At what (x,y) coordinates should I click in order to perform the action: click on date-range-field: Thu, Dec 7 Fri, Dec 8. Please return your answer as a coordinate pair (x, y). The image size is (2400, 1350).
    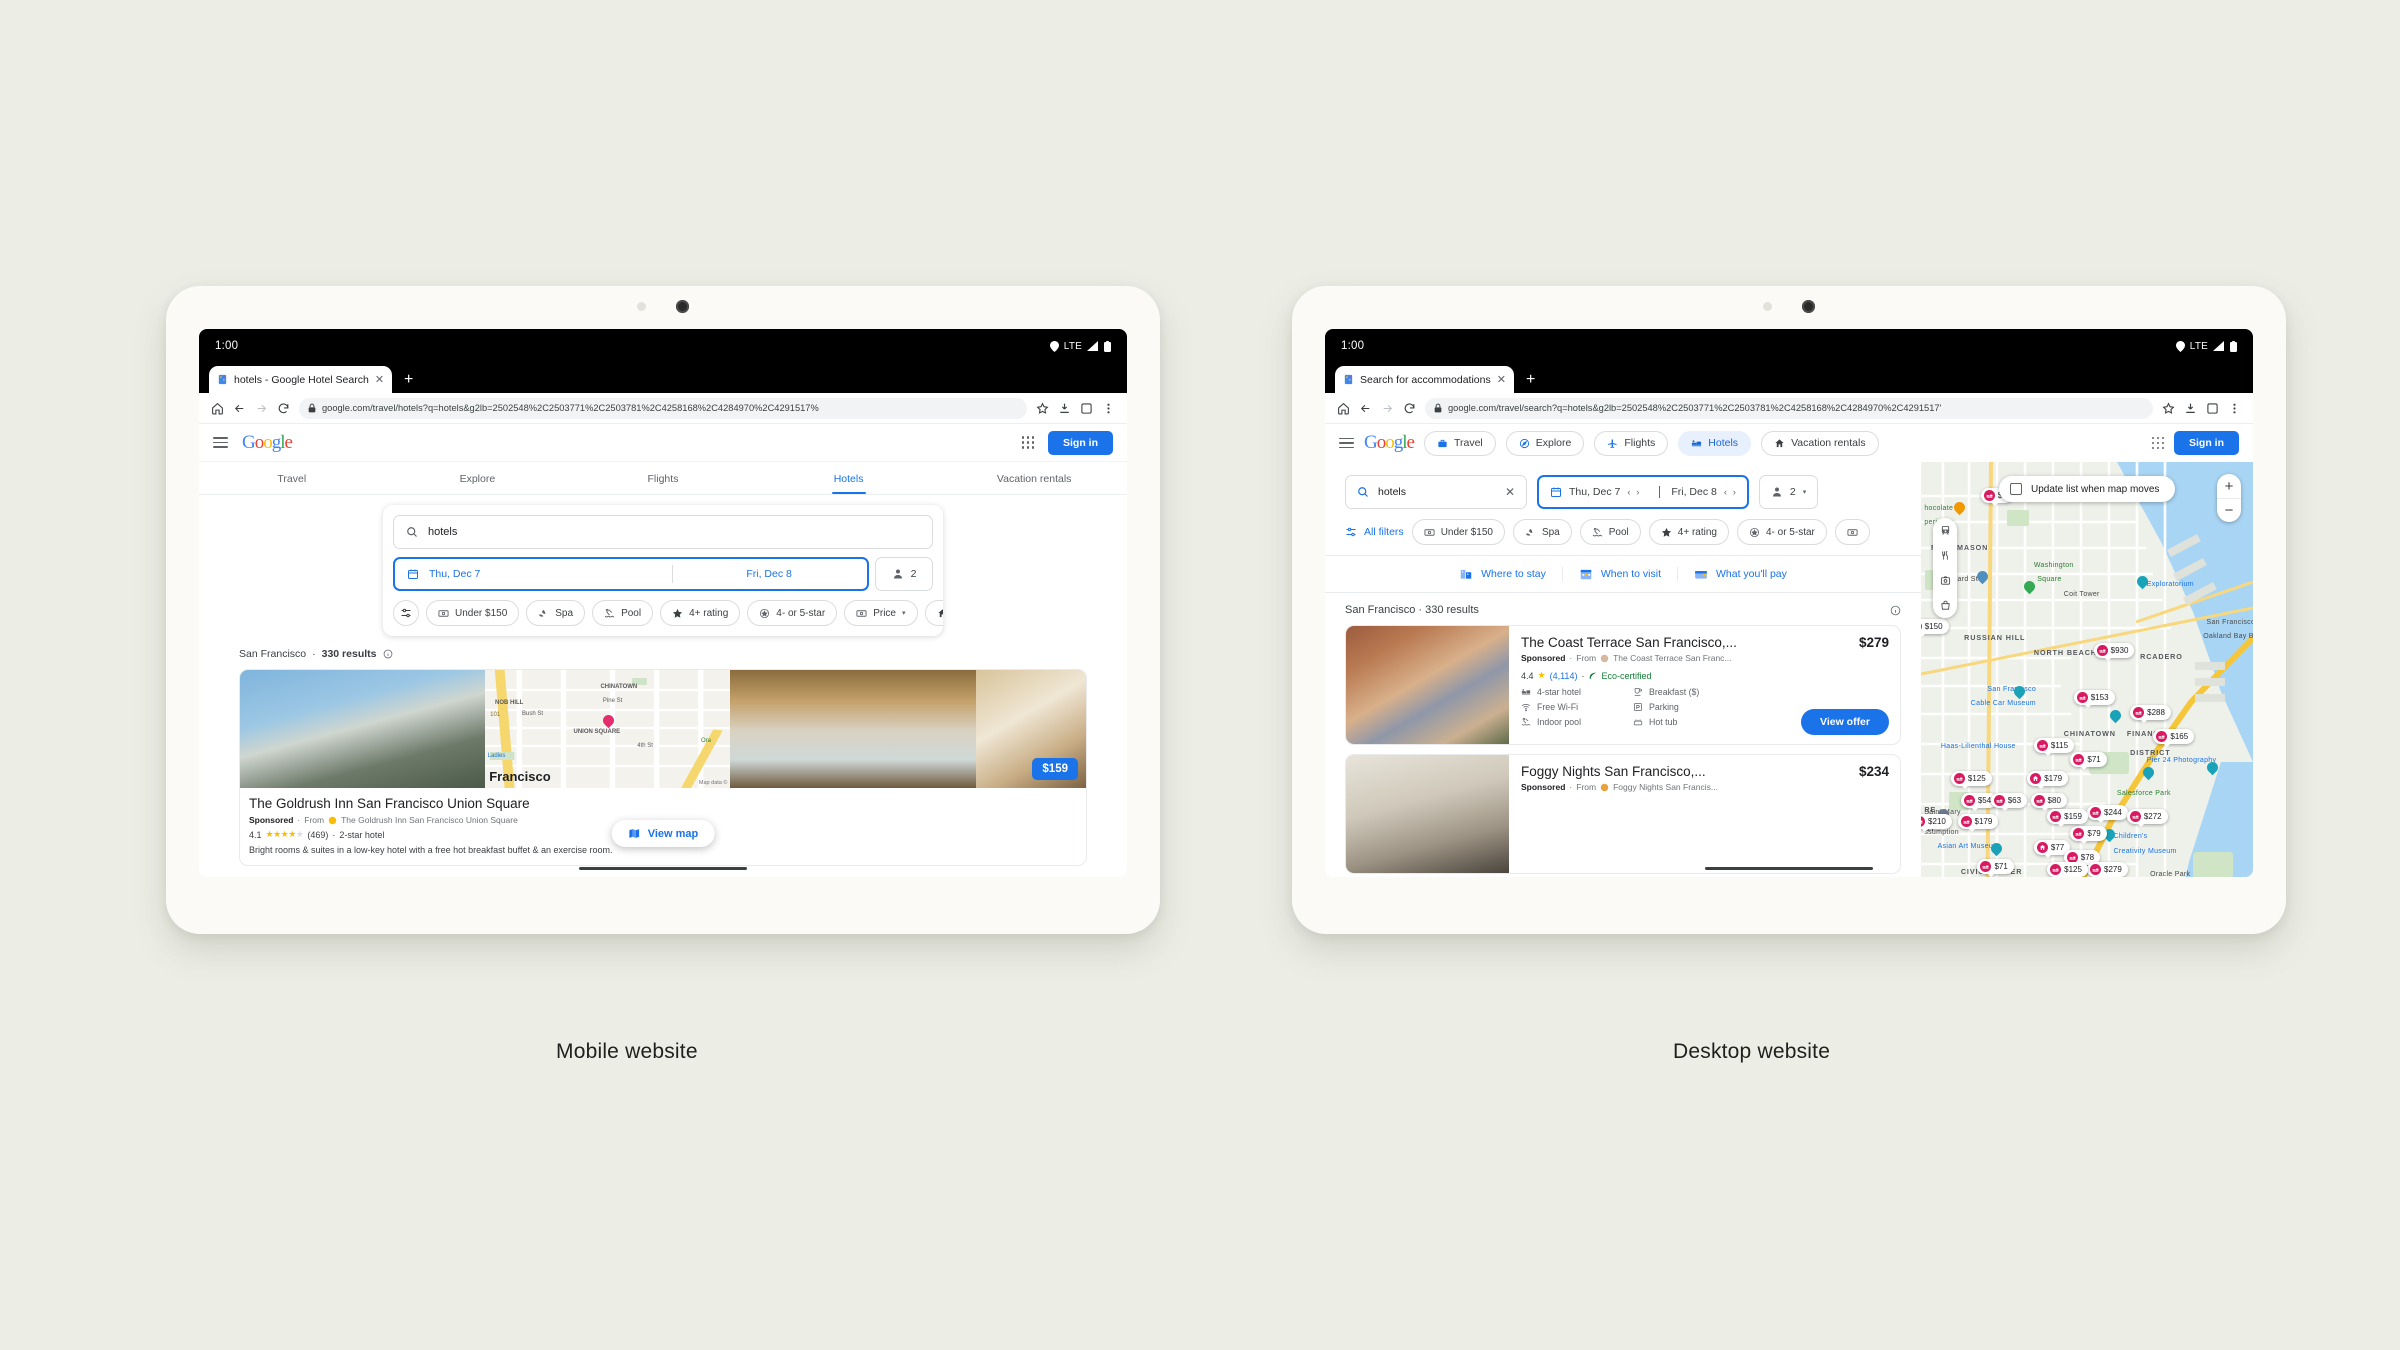
    Looking at the image, I should click on (631, 574).